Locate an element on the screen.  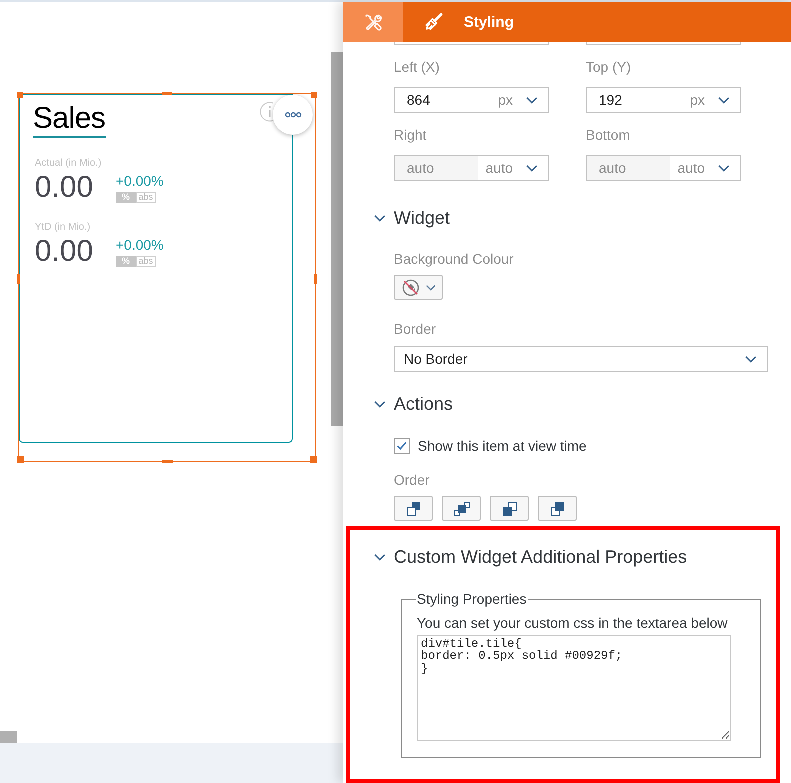
tools-icon is located at coordinates (373, 22).